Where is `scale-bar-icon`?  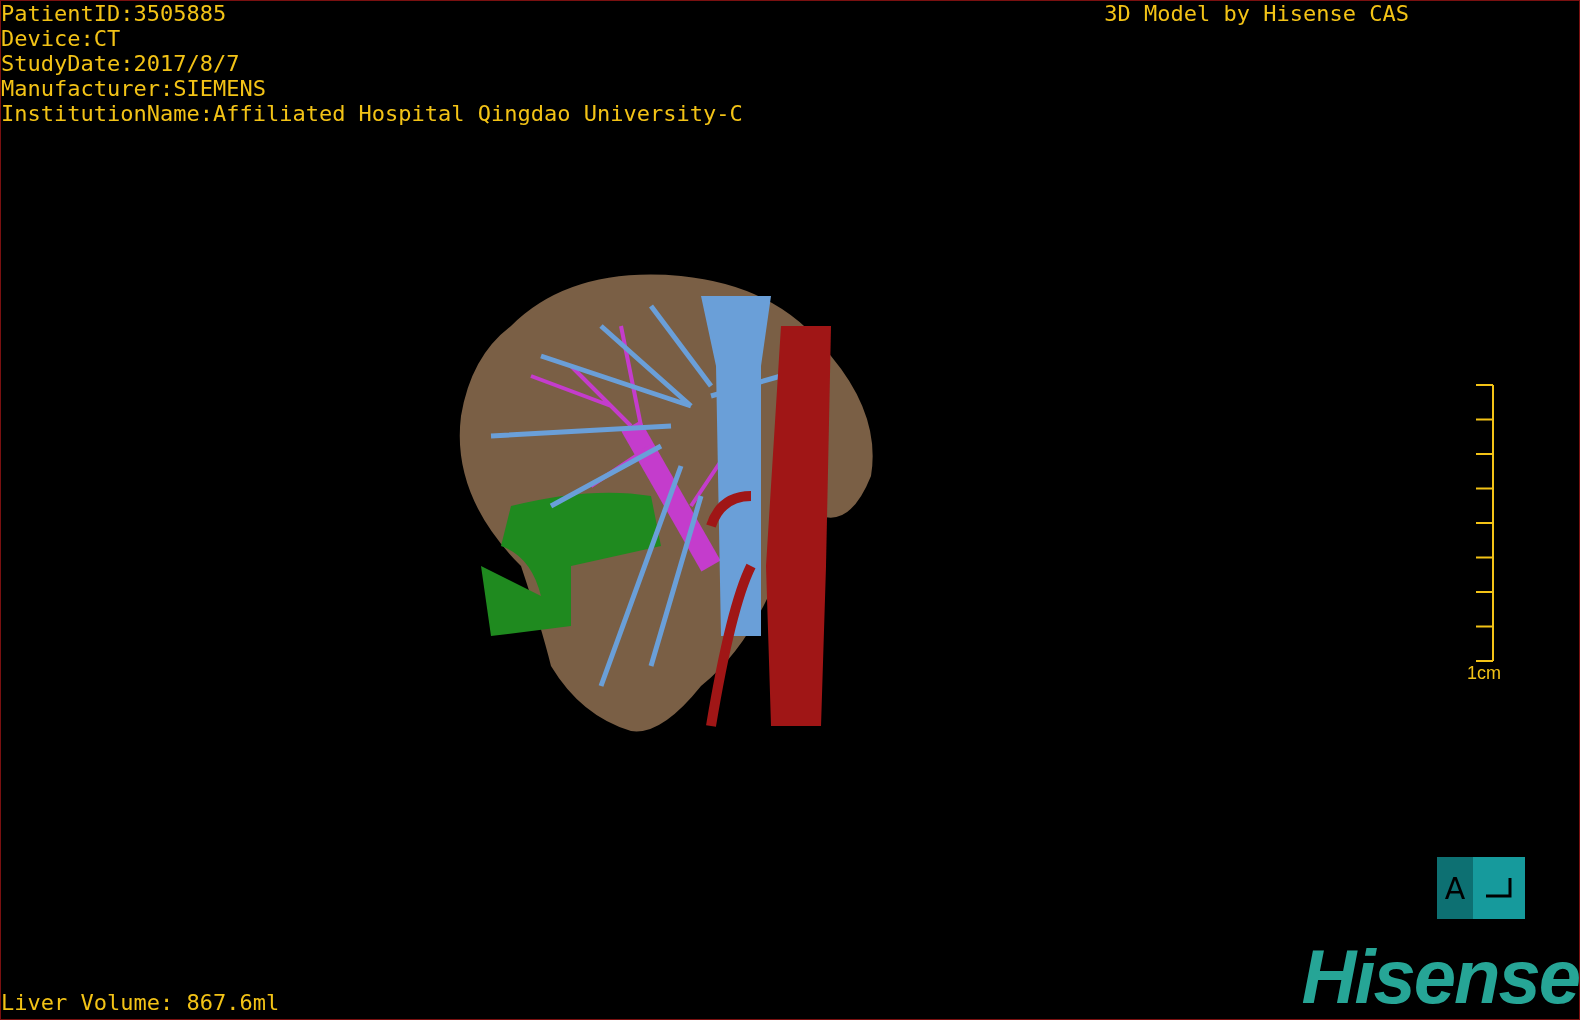 scale-bar-icon is located at coordinates (1484, 523).